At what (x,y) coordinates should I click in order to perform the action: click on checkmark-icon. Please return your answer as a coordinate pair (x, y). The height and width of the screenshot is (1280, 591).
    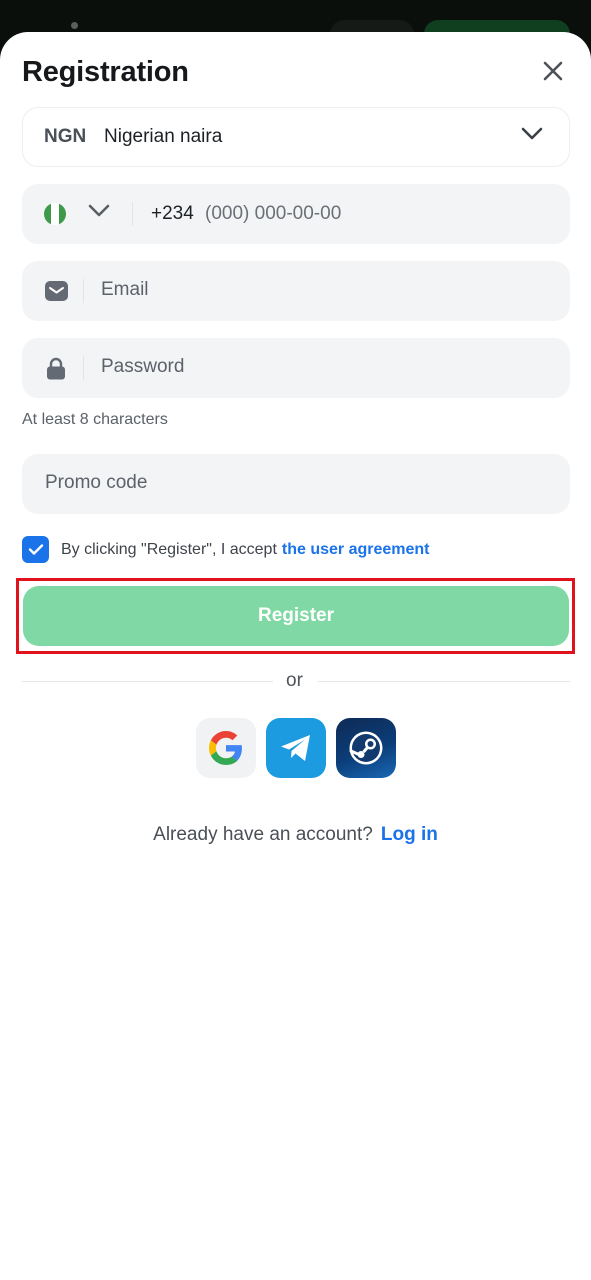
    Looking at the image, I should click on (35, 549).